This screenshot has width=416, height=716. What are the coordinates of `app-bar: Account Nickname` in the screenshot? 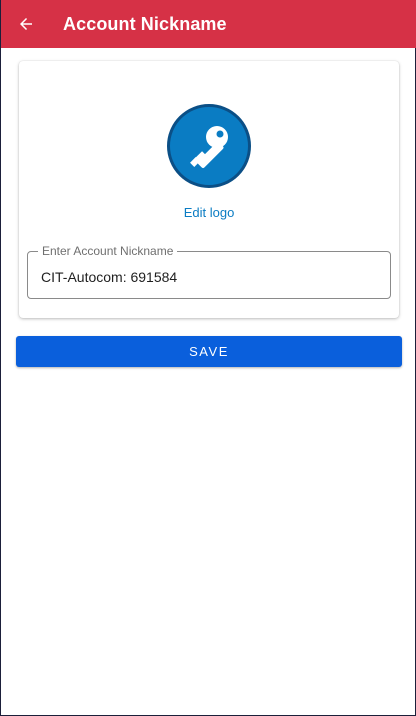 It's located at (208, 24).